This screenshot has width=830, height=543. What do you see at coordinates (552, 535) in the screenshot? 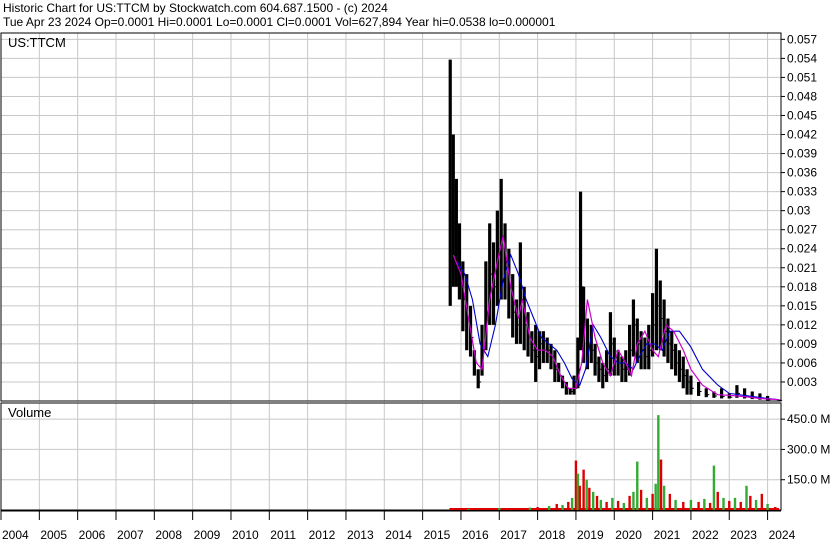
I see `x-tick-label: 2018` at bounding box center [552, 535].